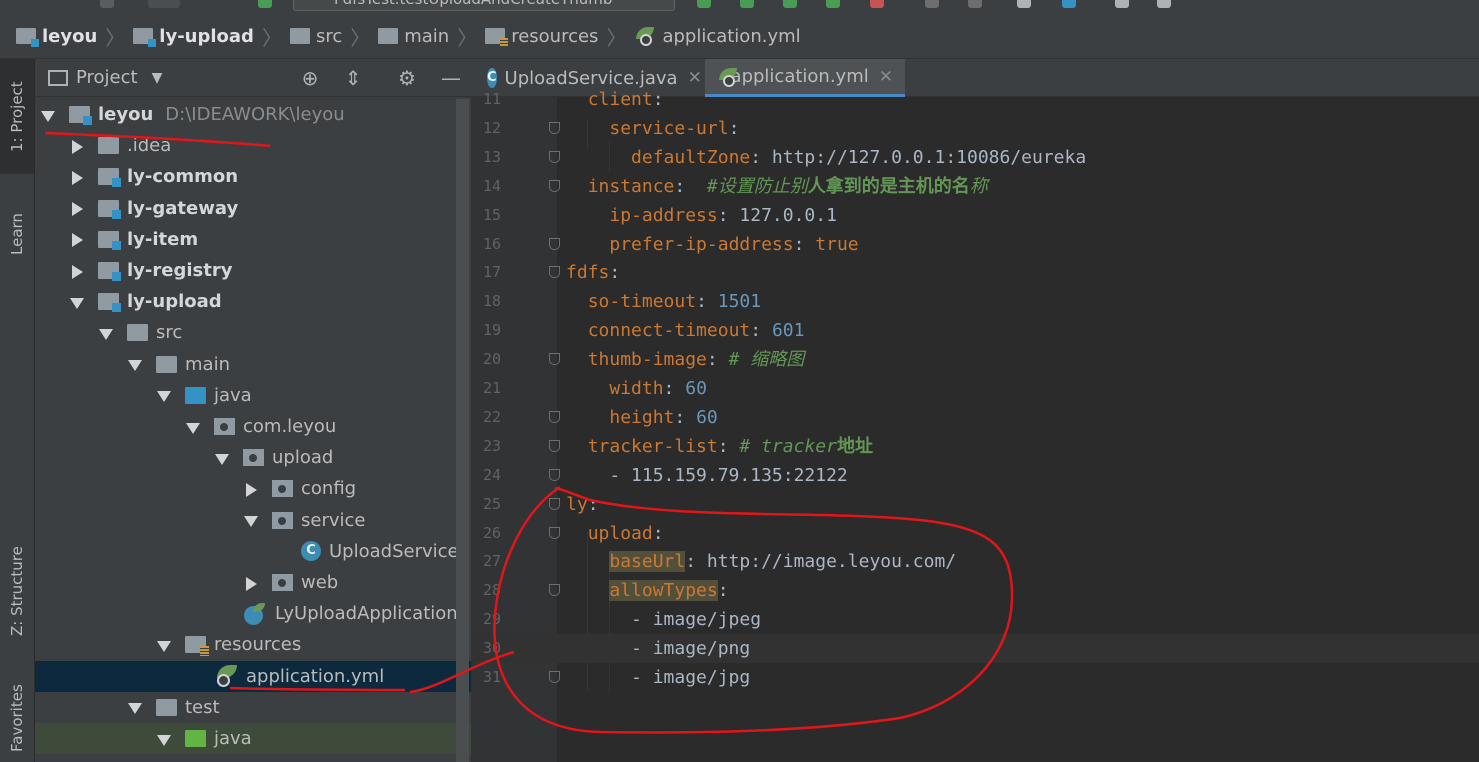 The height and width of the screenshot is (762, 1479). Describe the element at coordinates (932, 4) in the screenshot. I see `vcs-icon` at that location.